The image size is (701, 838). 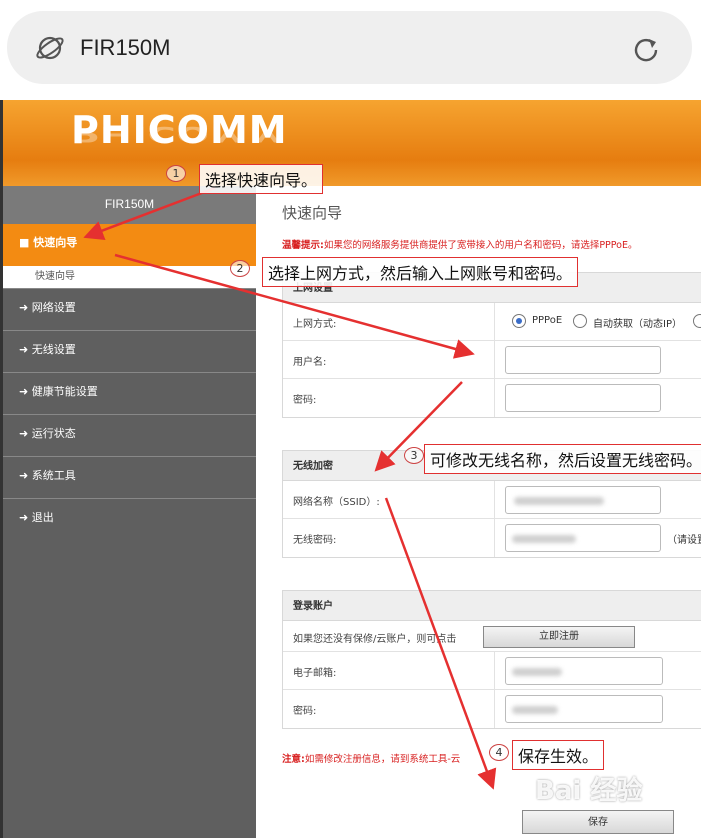 What do you see at coordinates (492, 671) in the screenshot?
I see `email-row: 电子邮箱:` at bounding box center [492, 671].